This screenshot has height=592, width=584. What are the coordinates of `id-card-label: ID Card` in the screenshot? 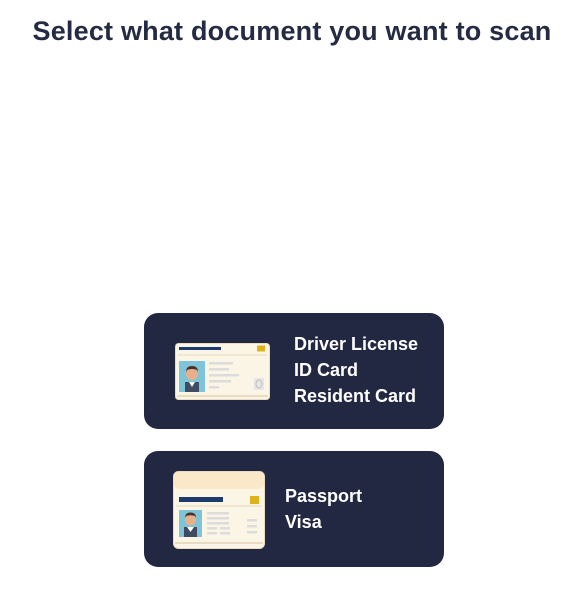 It's located at (326, 370).